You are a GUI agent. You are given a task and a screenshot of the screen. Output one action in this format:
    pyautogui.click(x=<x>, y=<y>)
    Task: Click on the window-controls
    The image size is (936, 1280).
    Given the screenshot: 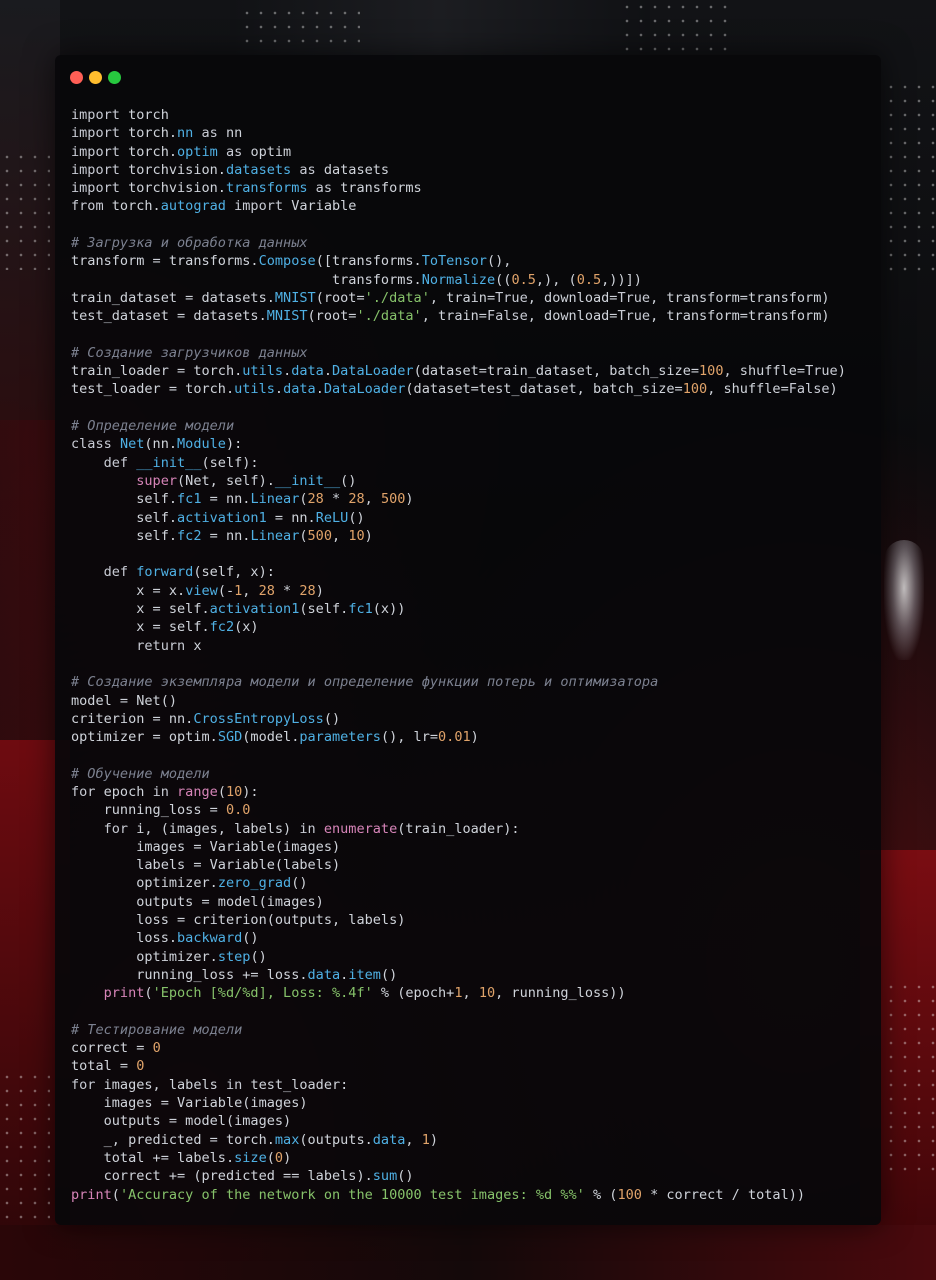 What is the action you would take?
    pyautogui.click(x=95, y=77)
    